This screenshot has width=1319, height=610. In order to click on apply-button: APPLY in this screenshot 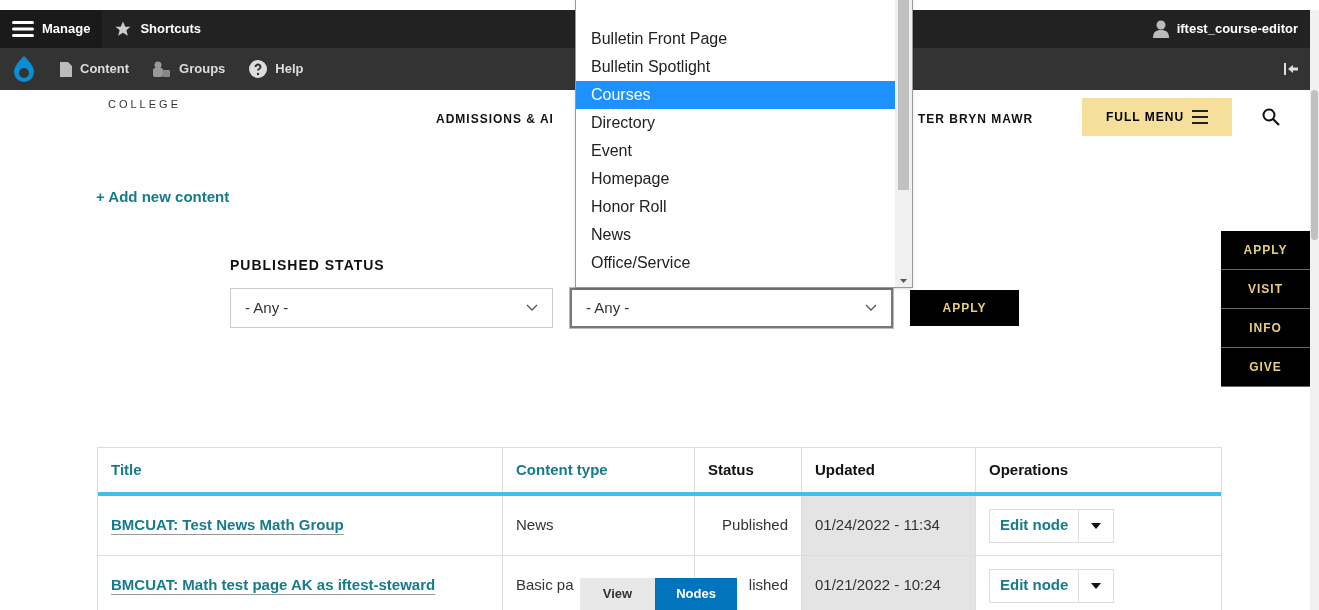, I will do `click(964, 308)`.